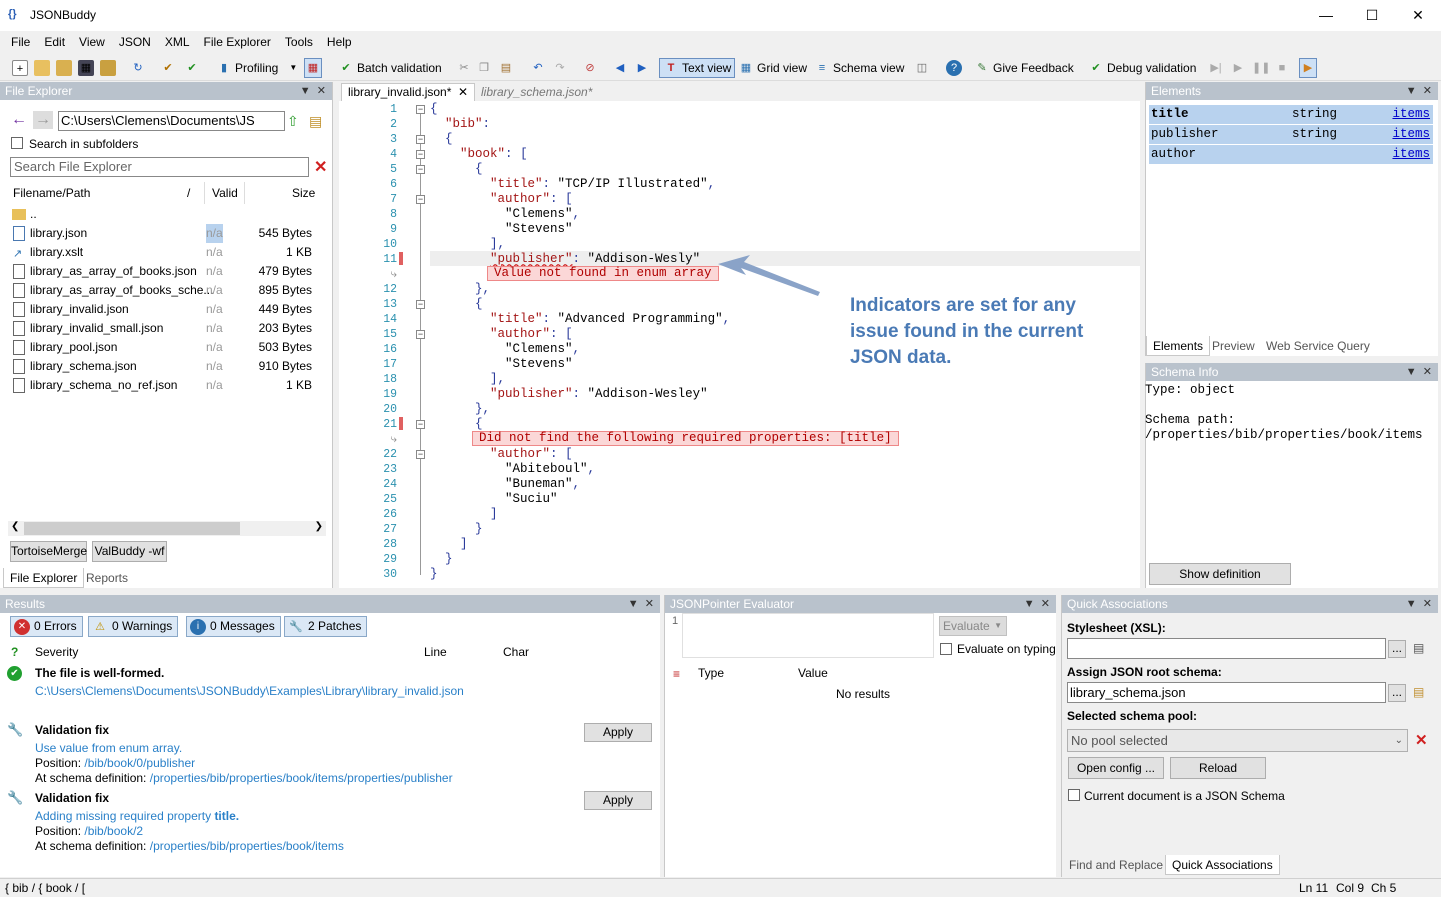 The image size is (1441, 897). Describe the element at coordinates (303, 193) in the screenshot. I see `col-size: Size` at that location.